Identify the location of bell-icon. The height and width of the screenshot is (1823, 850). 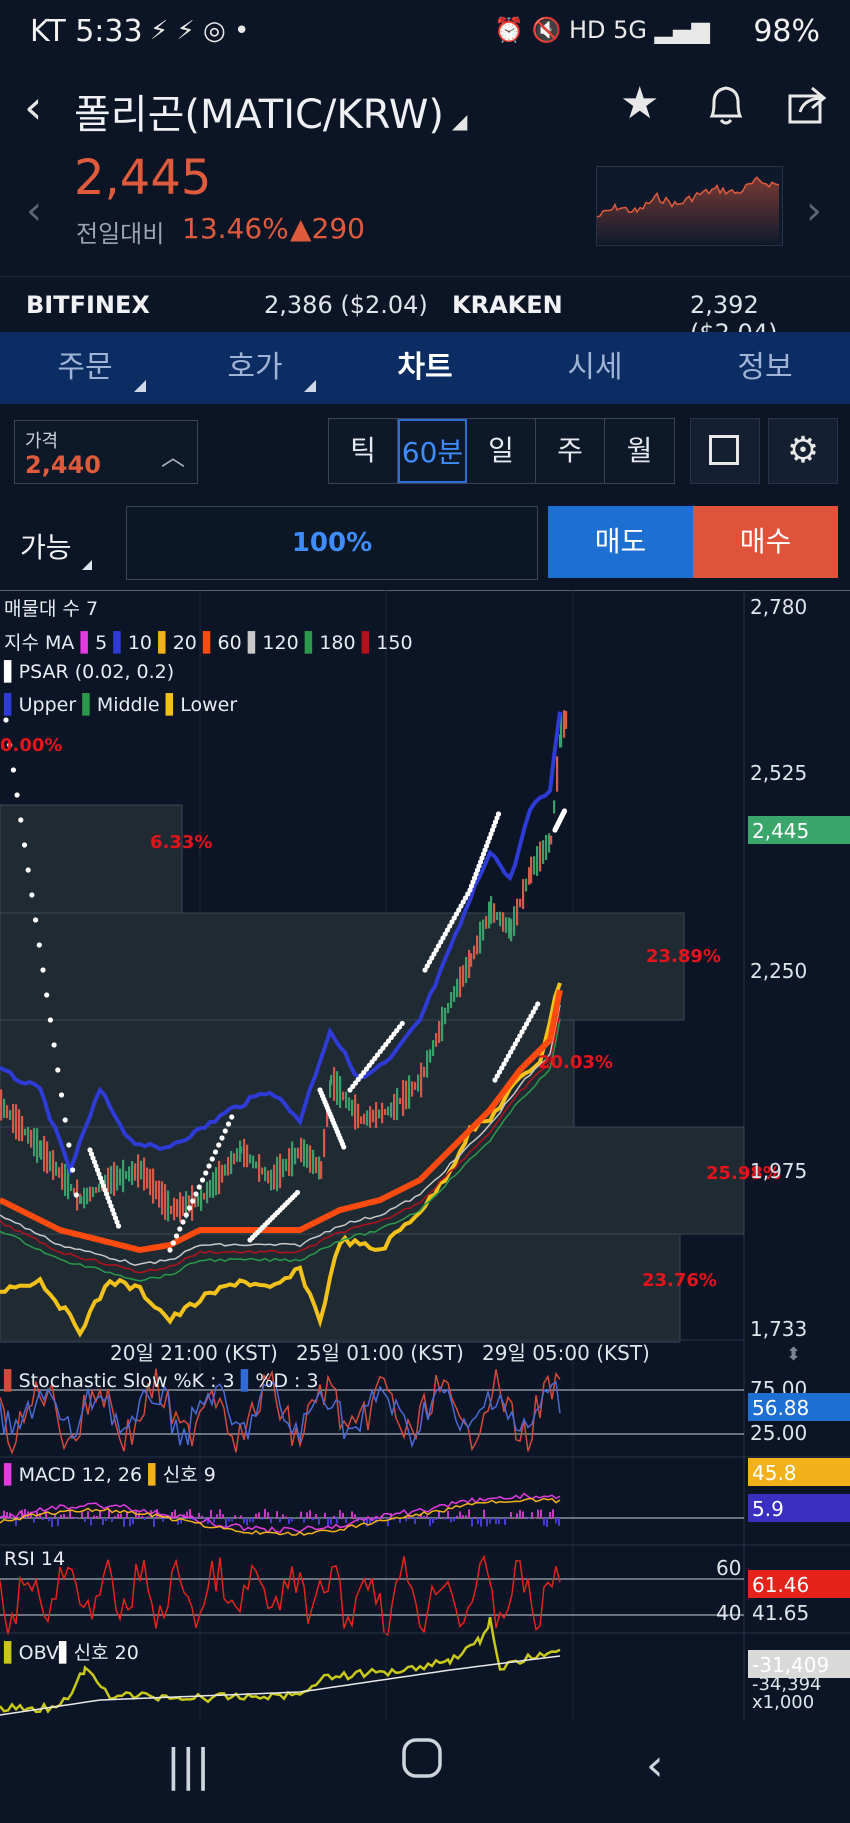
(726, 109).